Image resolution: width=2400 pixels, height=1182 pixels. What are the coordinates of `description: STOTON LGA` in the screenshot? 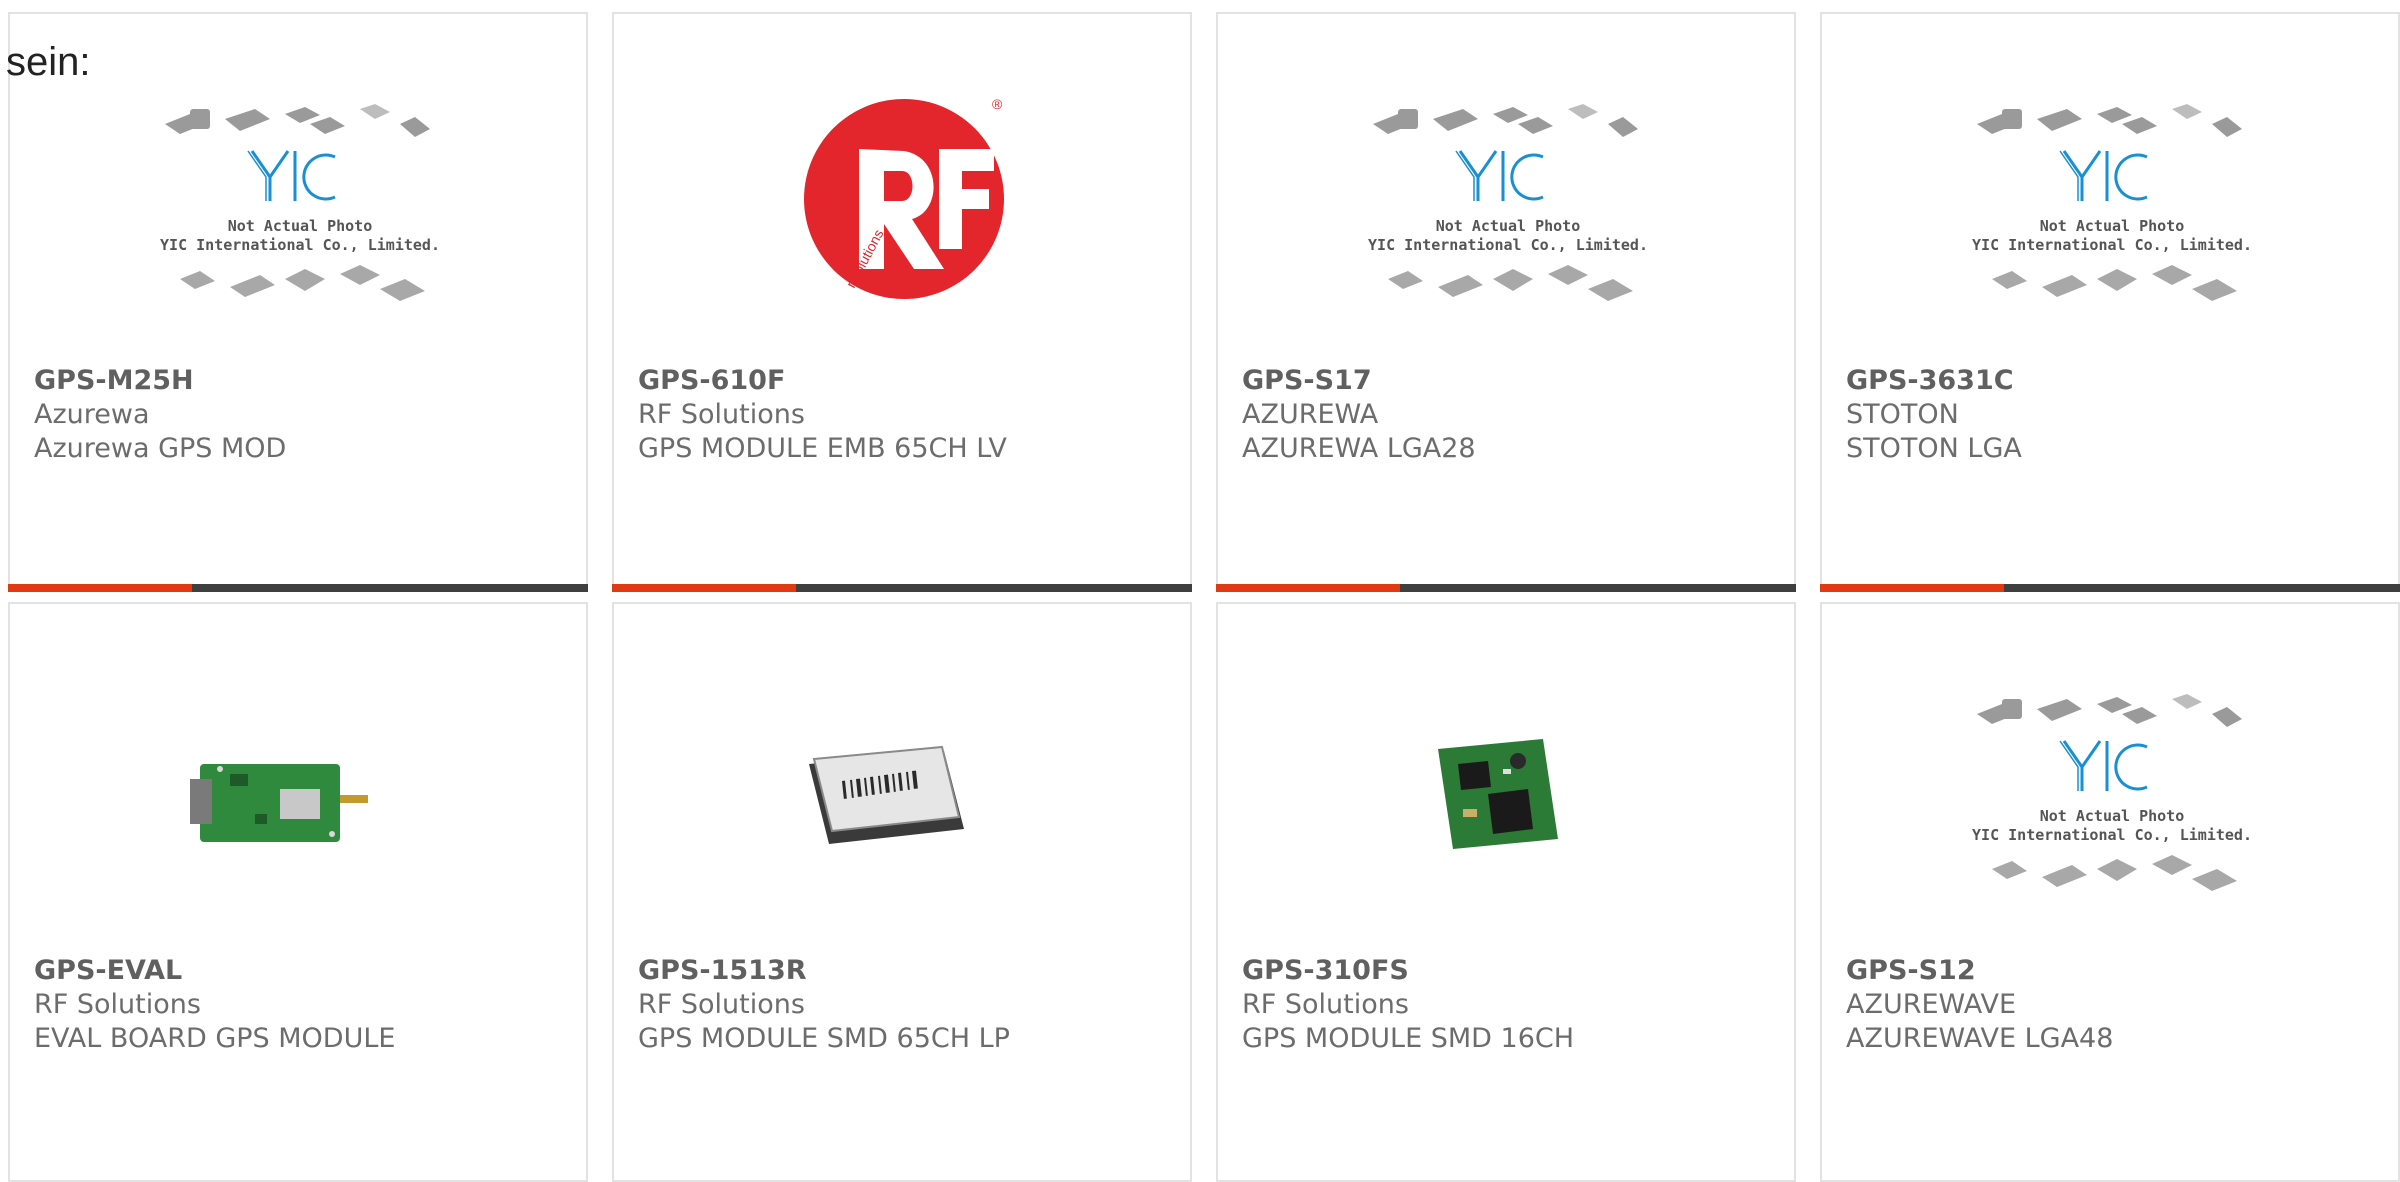 It's located at (1934, 448).